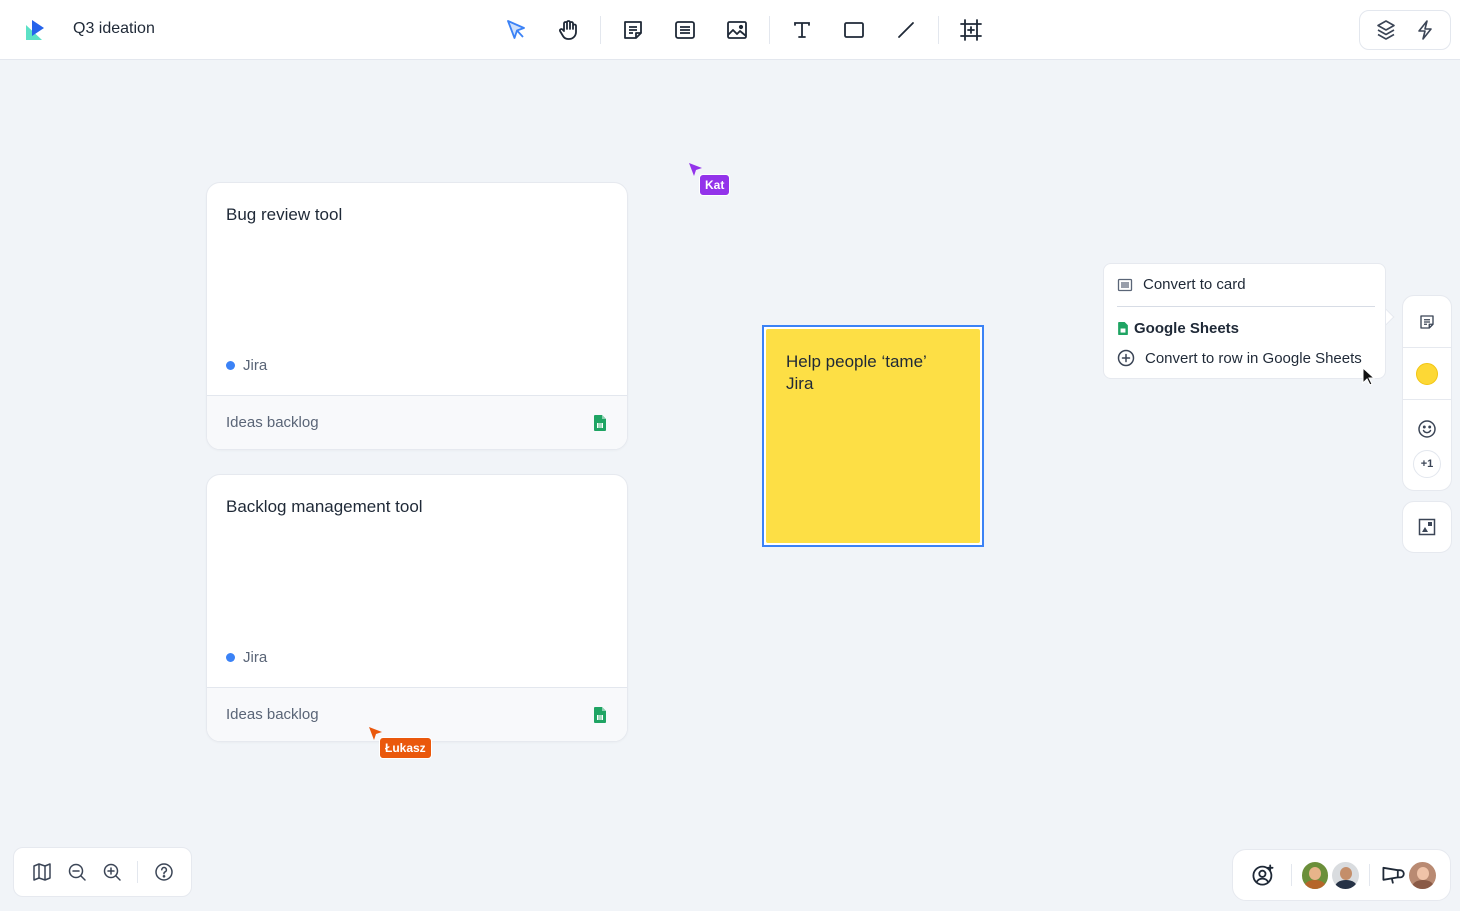 The image size is (1460, 911). I want to click on line-tool-button, so click(906, 30).